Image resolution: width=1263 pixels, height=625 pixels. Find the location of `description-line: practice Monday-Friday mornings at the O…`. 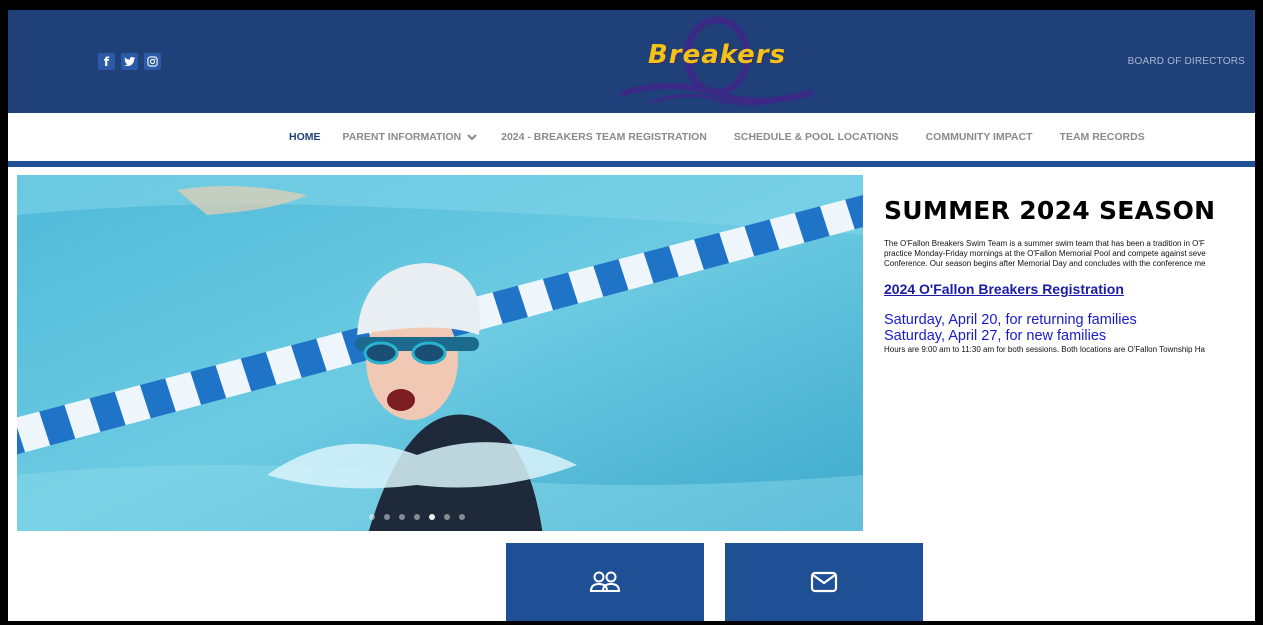

description-line: practice Monday-Friday mornings at the O… is located at coordinates (1045, 253).